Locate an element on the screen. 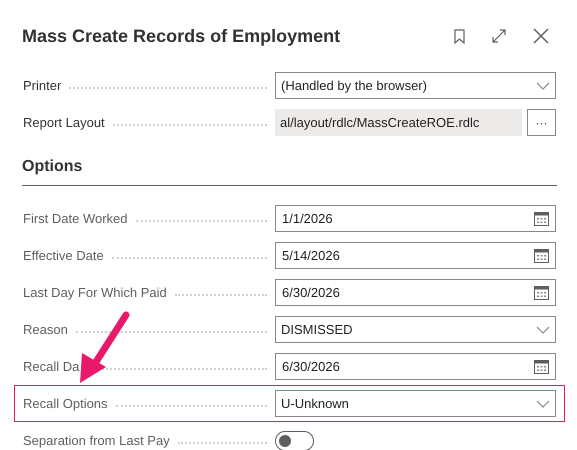  ellipsis-button: ··· is located at coordinates (541, 122).